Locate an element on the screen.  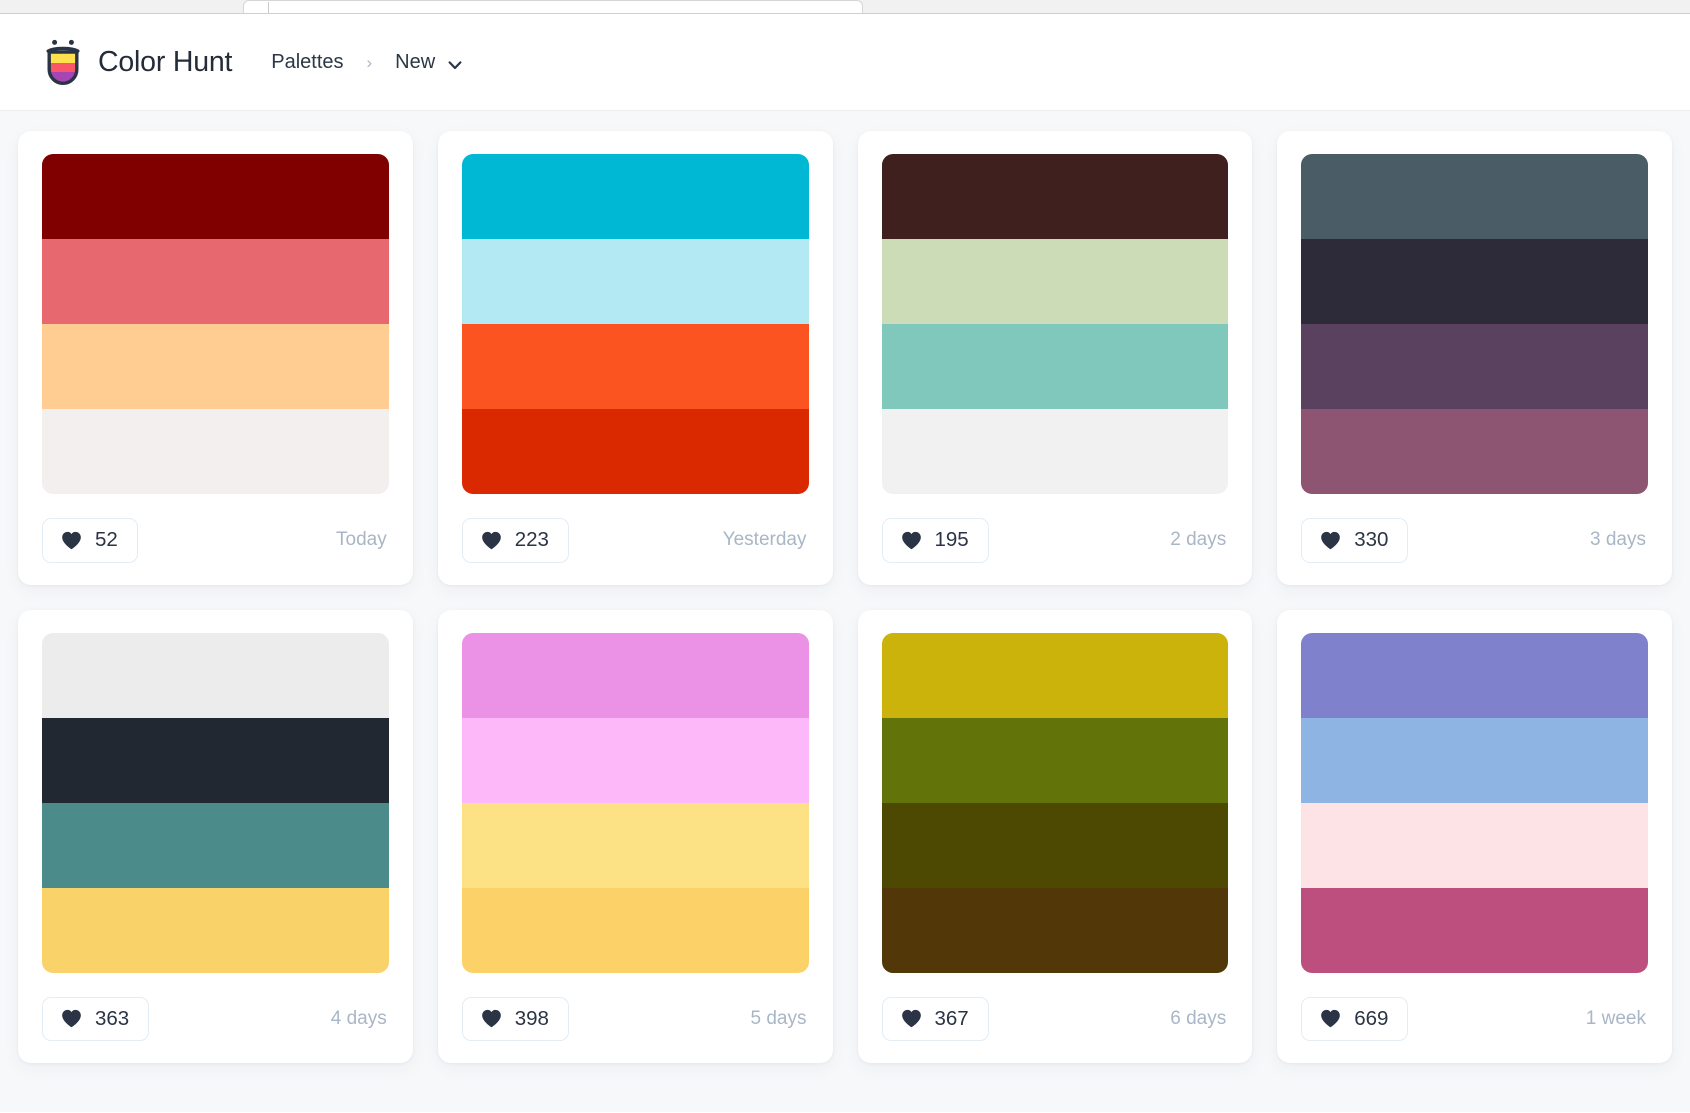
palette-card-footer: 367 6 days is located at coordinates (1055, 1018).